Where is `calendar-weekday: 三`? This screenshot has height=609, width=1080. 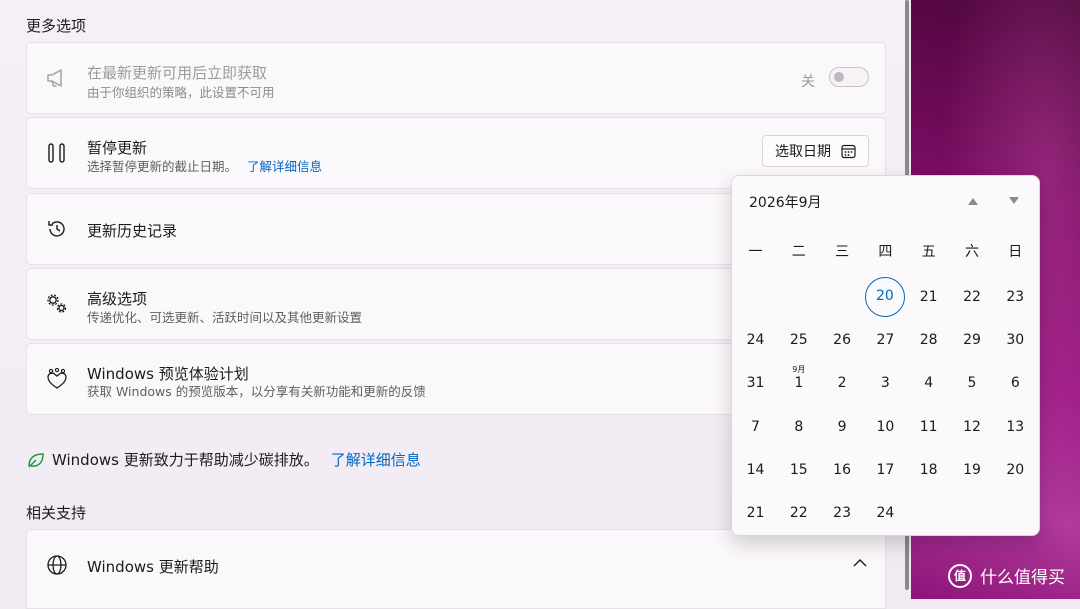 calendar-weekday: 三 is located at coordinates (842, 252).